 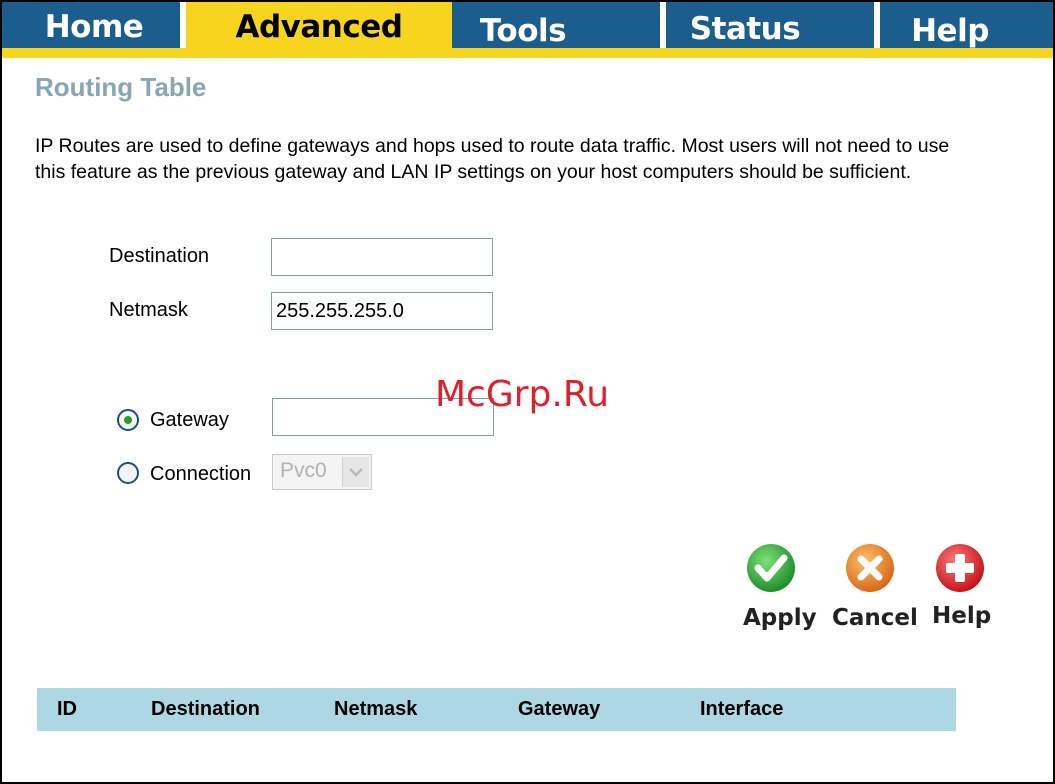 I want to click on checkmark-icon, so click(x=771, y=570).